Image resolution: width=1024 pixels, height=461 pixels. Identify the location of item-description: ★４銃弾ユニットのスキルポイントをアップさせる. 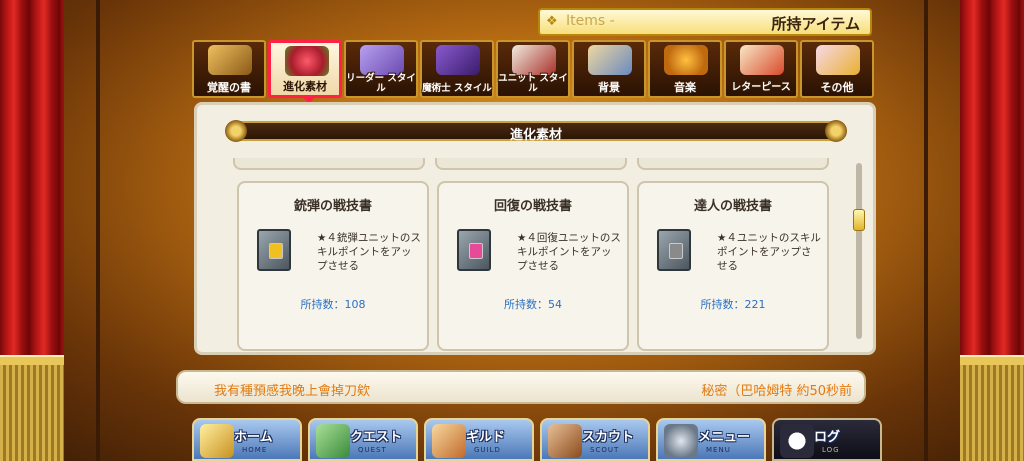
(369, 252).